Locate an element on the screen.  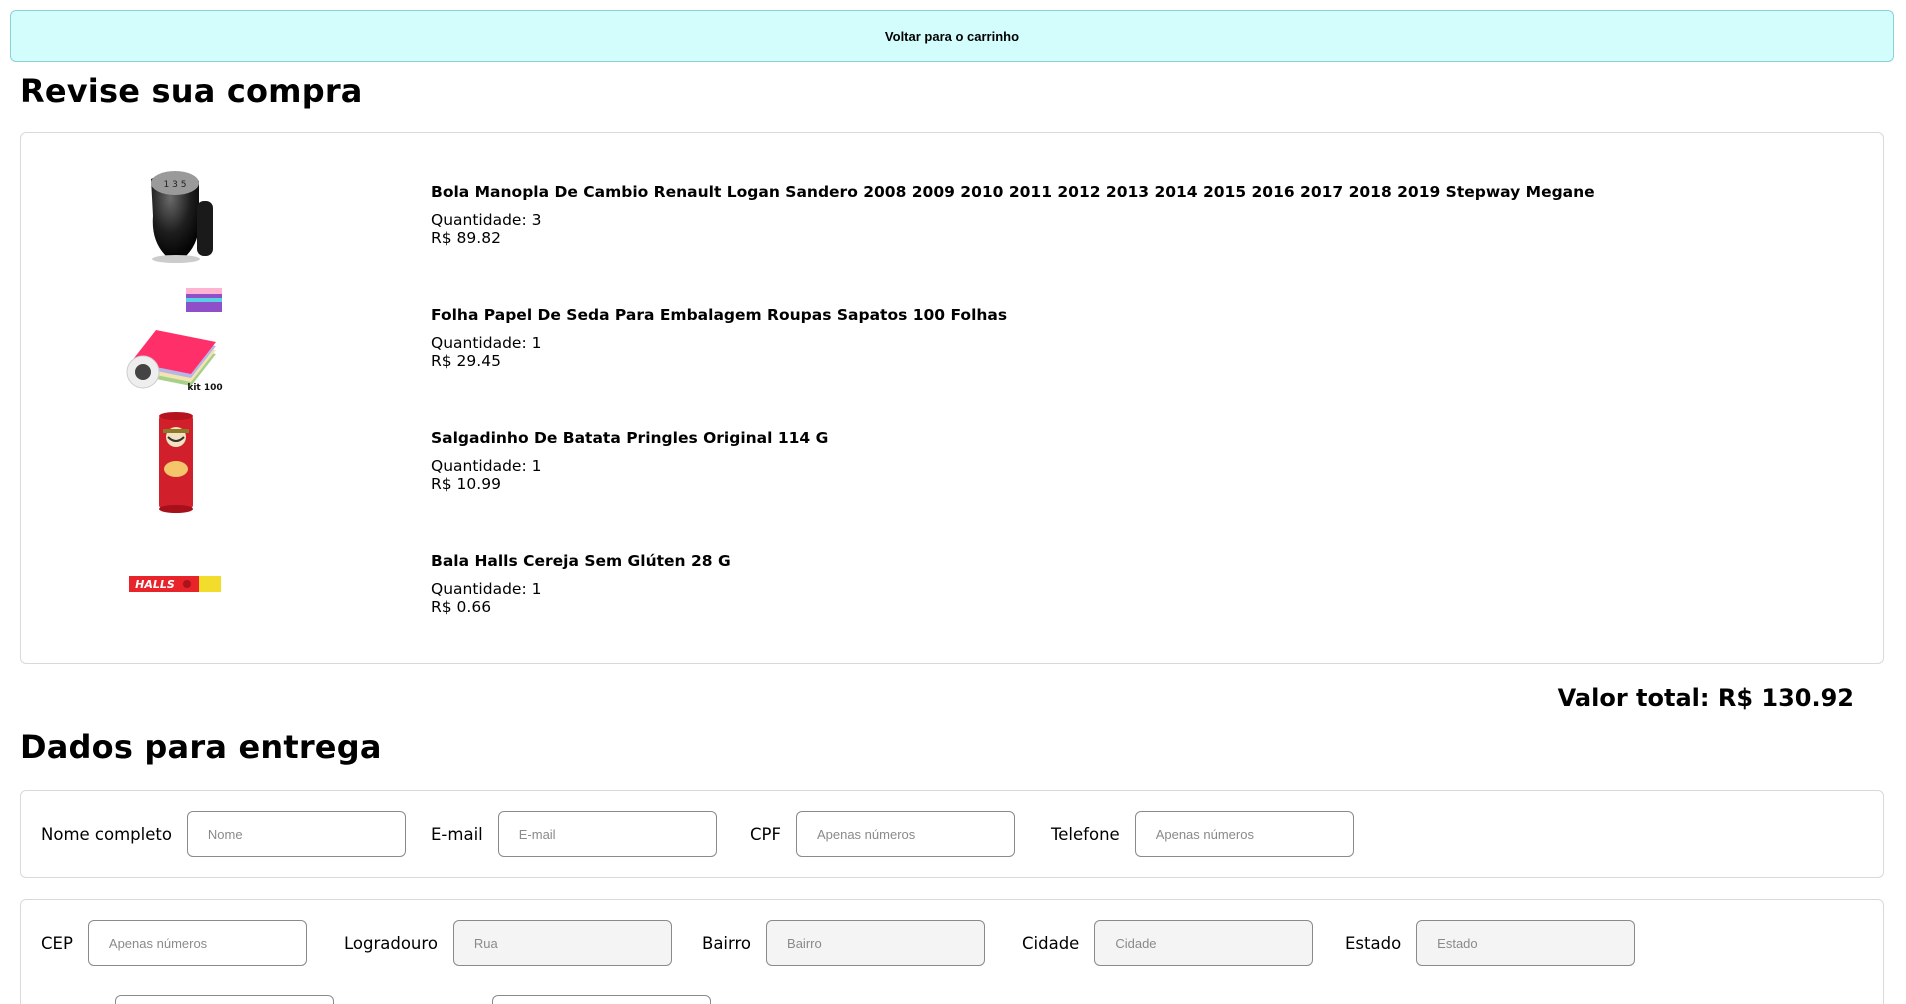
state-field: Estado is located at coordinates (1490, 943).